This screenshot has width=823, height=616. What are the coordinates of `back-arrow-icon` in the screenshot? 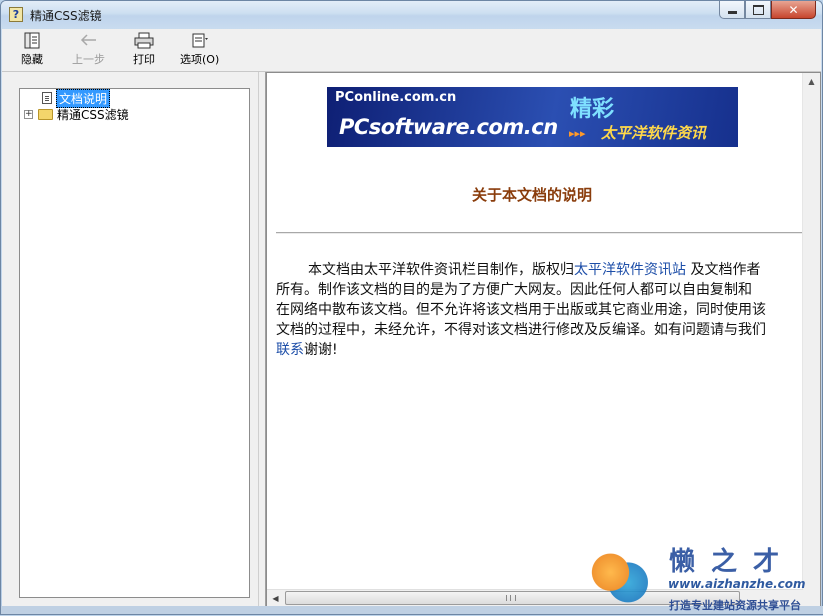 It's located at (89, 40).